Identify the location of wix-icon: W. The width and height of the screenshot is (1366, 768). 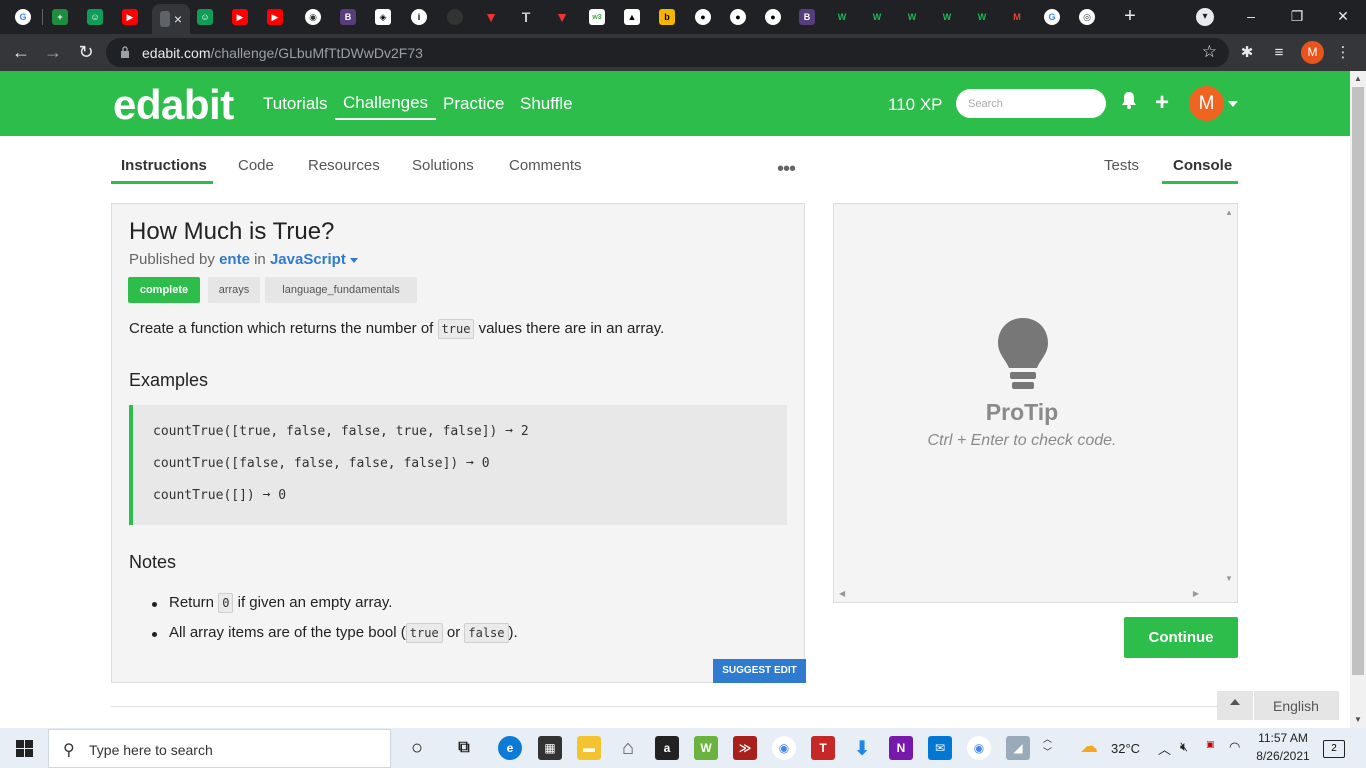
(706, 748).